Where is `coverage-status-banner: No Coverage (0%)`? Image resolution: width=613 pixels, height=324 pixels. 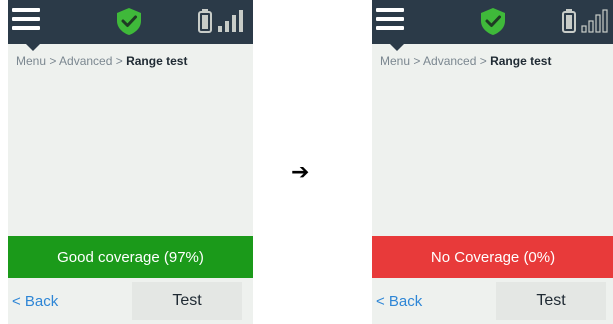 coverage-status-banner: No Coverage (0%) is located at coordinates (492, 257).